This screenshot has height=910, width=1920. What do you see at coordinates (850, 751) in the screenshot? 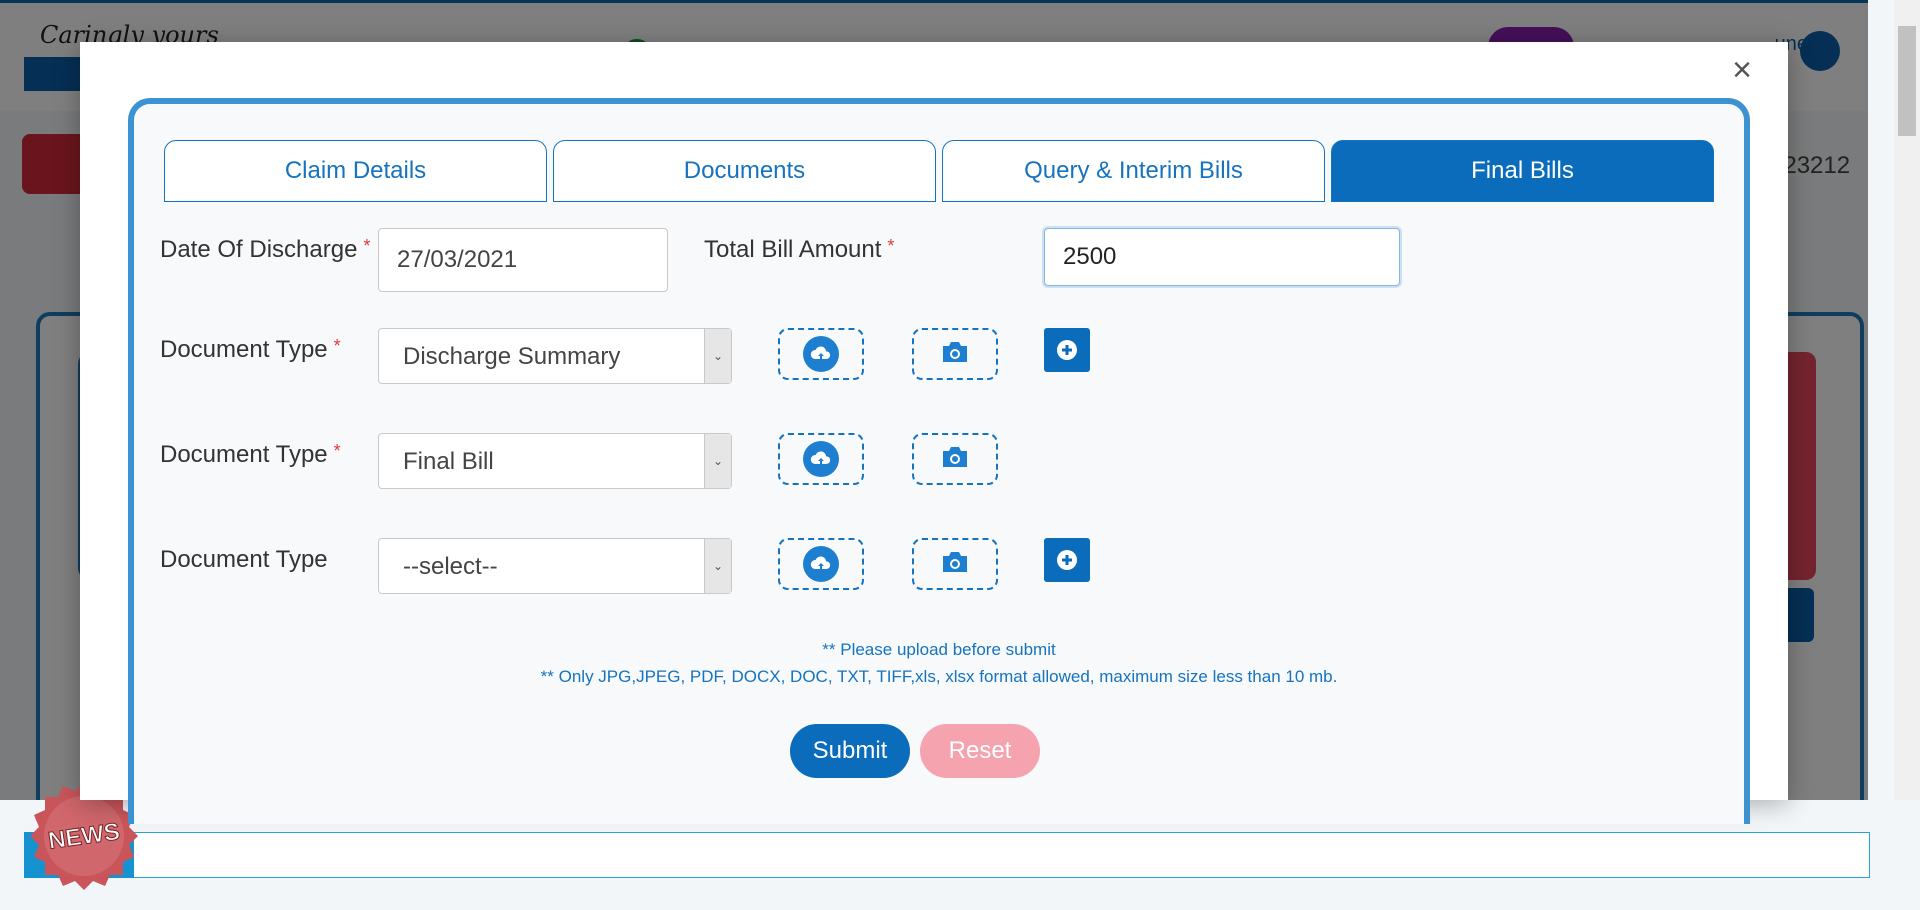
I see `submit-button: Submit` at bounding box center [850, 751].